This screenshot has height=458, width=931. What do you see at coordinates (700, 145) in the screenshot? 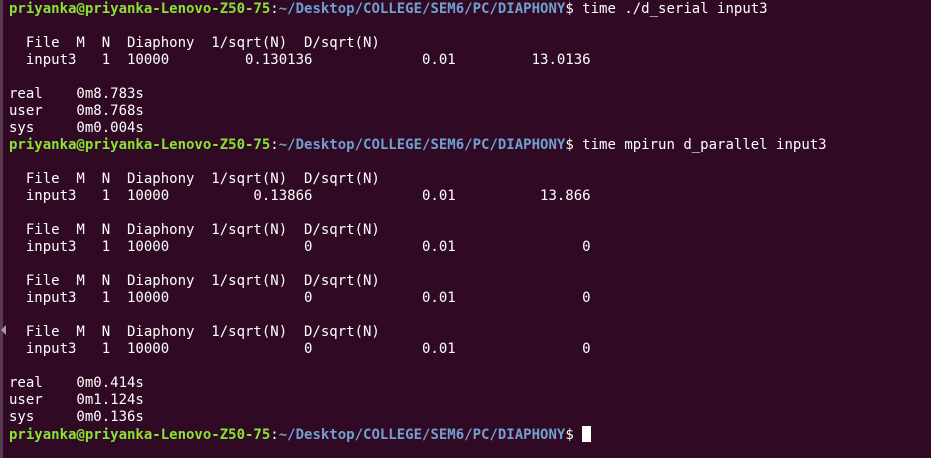
I see `command-text: time mpirun d_parallel input3` at bounding box center [700, 145].